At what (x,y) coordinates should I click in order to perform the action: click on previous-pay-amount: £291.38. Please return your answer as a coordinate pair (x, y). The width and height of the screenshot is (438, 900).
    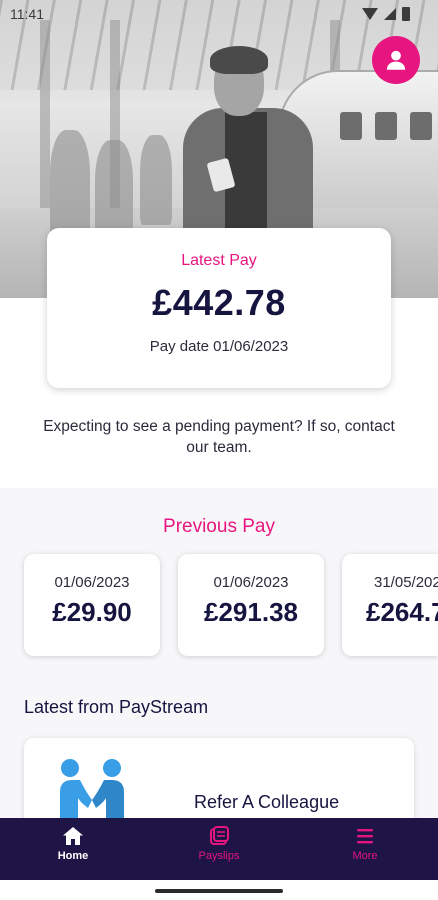
    Looking at the image, I should click on (251, 612).